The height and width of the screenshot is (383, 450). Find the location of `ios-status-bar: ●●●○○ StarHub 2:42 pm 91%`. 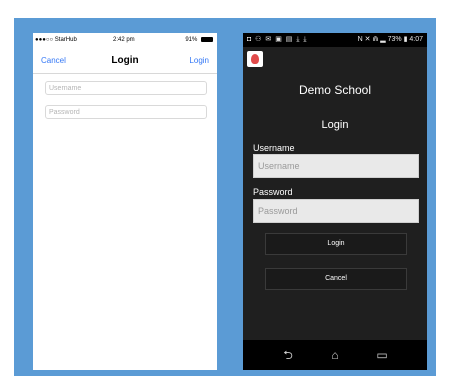

ios-status-bar: ●●●○○ StarHub 2:42 pm 91% is located at coordinates (125, 40).